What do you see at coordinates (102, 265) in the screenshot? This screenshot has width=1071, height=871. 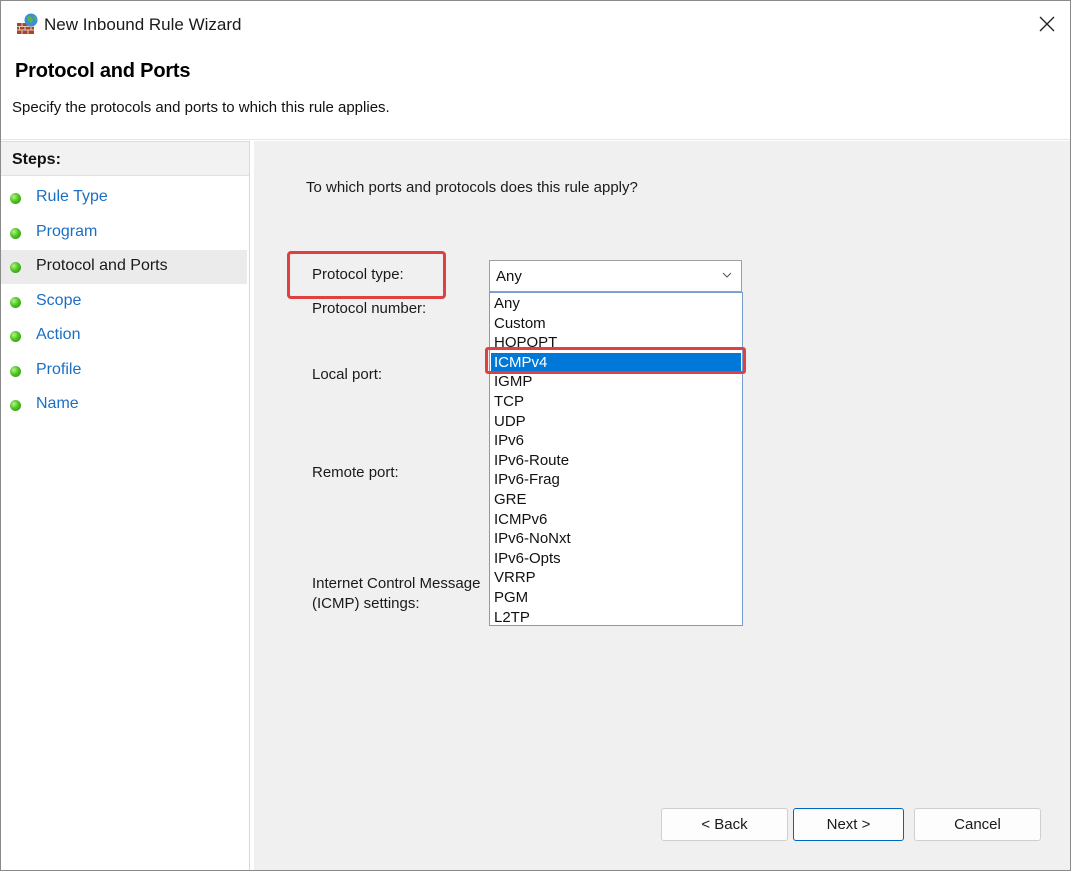 I see `step-label: Protocol and Ports` at bounding box center [102, 265].